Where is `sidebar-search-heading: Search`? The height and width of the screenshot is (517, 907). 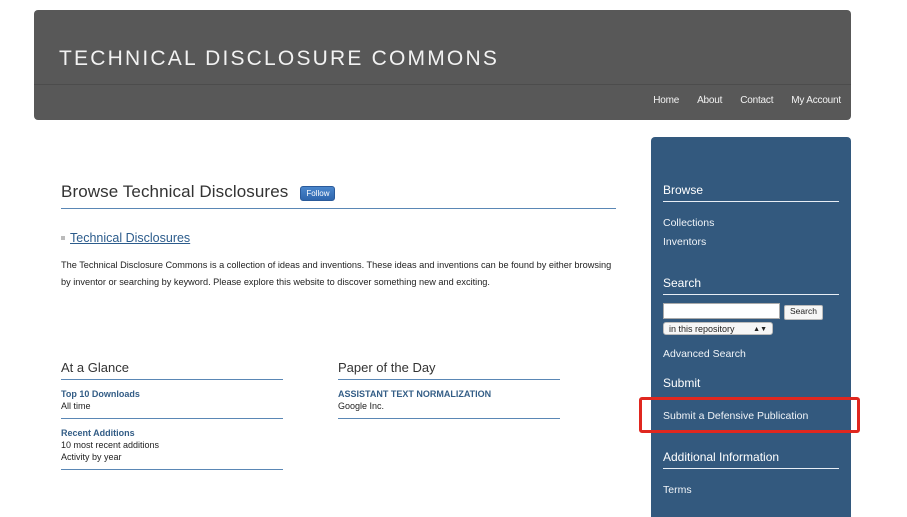
sidebar-search-heading: Search is located at coordinates (751, 285).